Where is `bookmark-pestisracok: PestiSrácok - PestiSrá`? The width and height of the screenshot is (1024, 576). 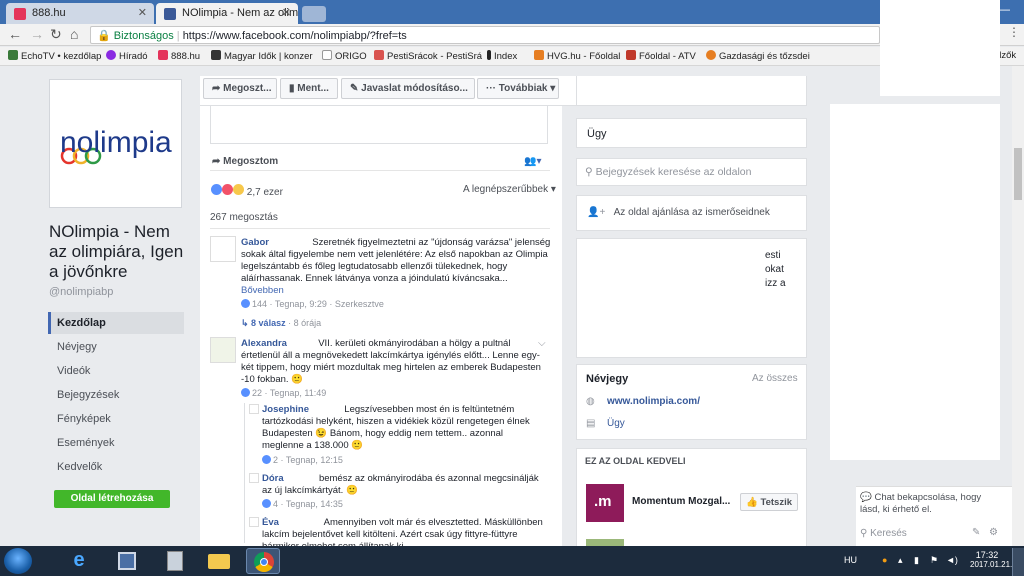
bookmark-pestisracok: PestiSrácok - PestiSrá is located at coordinates (428, 56).